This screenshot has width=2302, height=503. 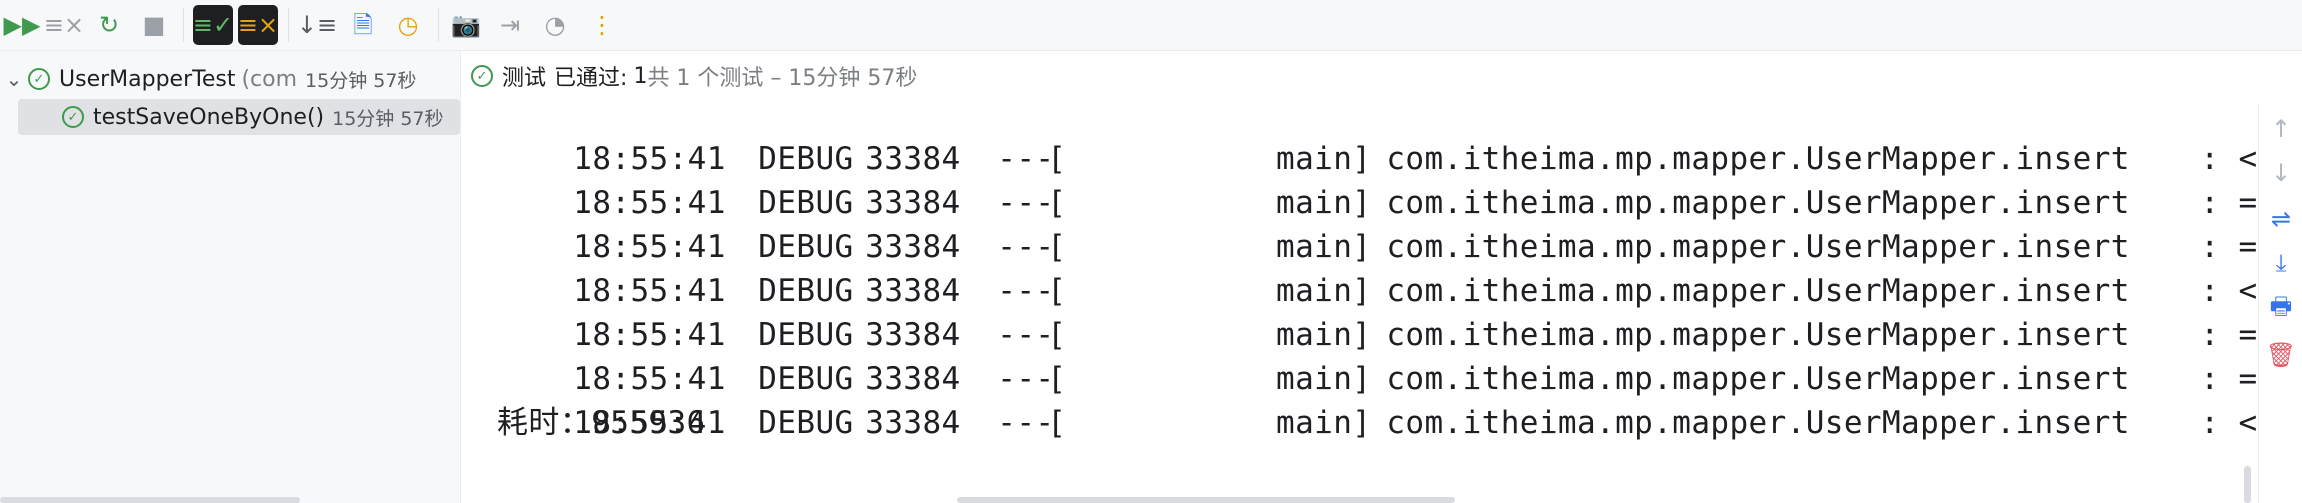 What do you see at coordinates (510, 25) in the screenshot?
I see `export-icon: ⇥` at bounding box center [510, 25].